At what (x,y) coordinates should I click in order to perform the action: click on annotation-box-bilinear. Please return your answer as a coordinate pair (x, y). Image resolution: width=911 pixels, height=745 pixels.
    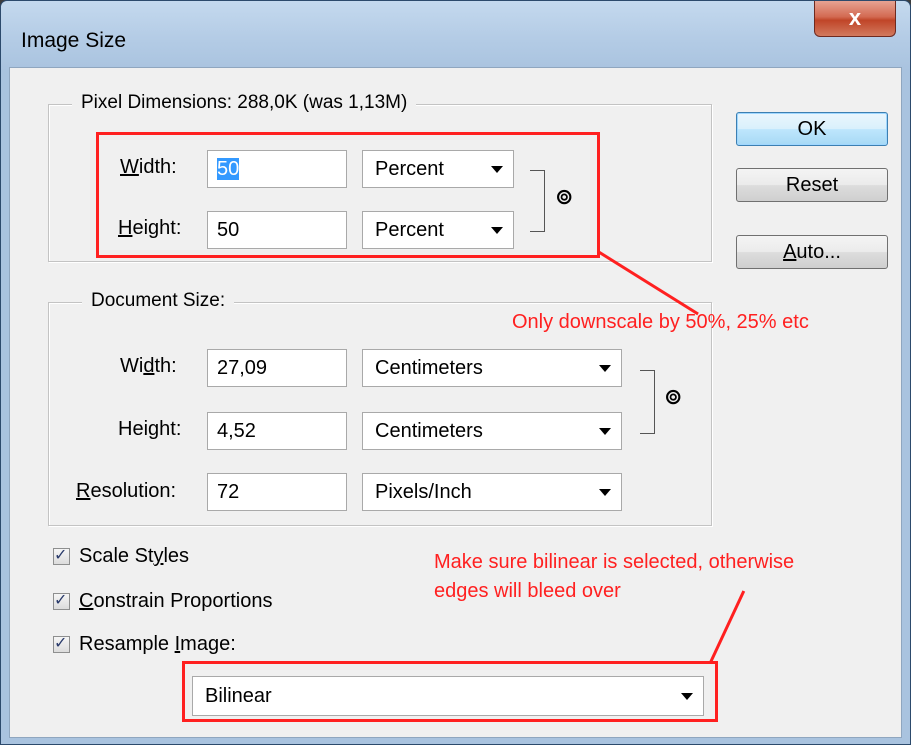
    Looking at the image, I should click on (450, 691).